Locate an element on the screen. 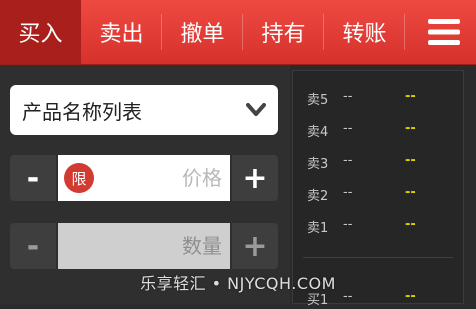 The image size is (476, 309). tab-buy: 买入 is located at coordinates (40, 32).